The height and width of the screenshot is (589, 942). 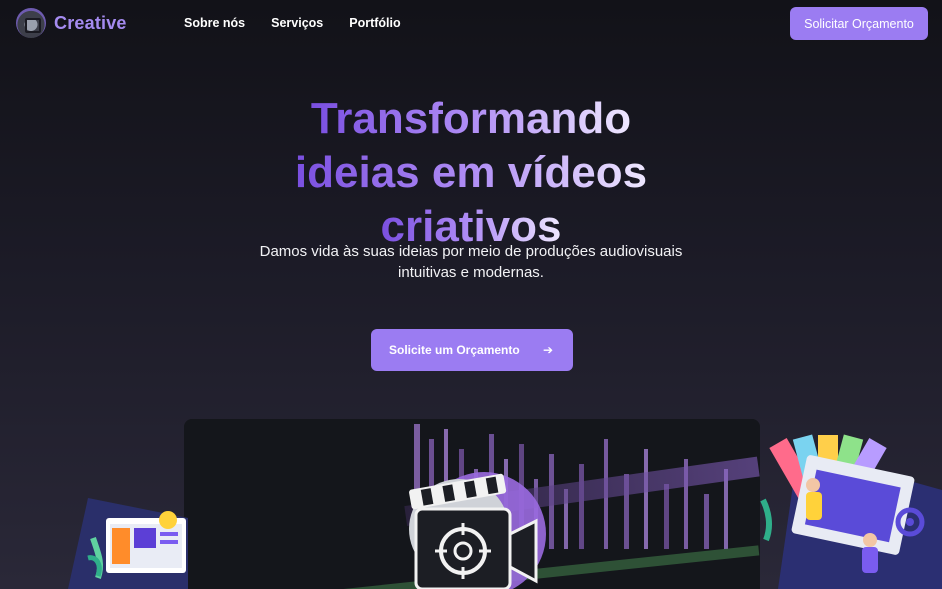 What do you see at coordinates (297, 23) in the screenshot?
I see `nav-link-servicos: Serviços` at bounding box center [297, 23].